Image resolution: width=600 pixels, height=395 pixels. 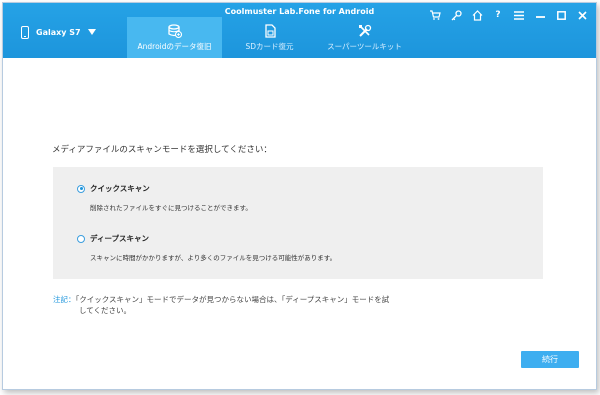 I want to click on quick-scan-option: クイックスキャン 削除されたファイルをすぐに見つけることができます。, so click(x=164, y=197).